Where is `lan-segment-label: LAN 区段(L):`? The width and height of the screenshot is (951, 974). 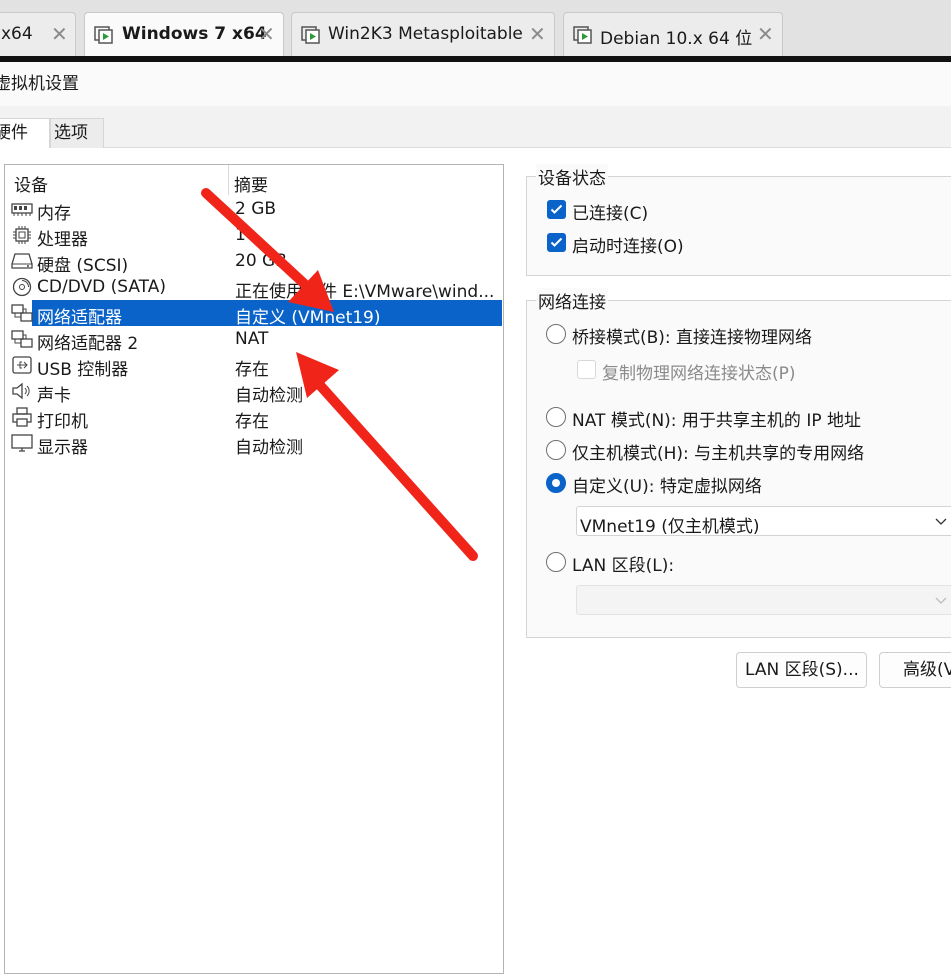 lan-segment-label: LAN 区段(L): is located at coordinates (623, 563).